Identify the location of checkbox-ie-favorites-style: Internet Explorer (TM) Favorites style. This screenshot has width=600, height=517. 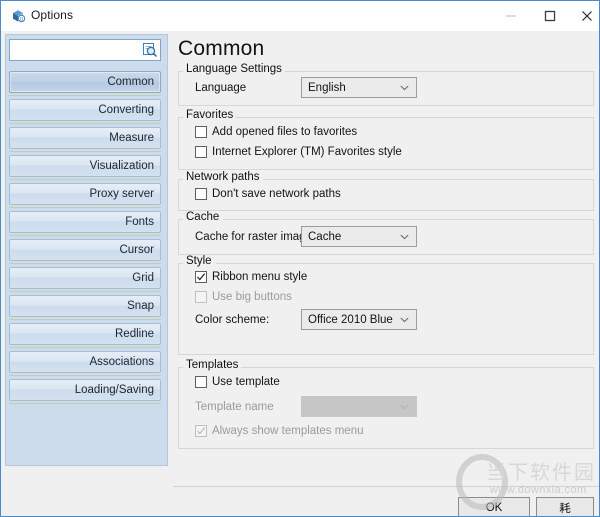
(298, 152).